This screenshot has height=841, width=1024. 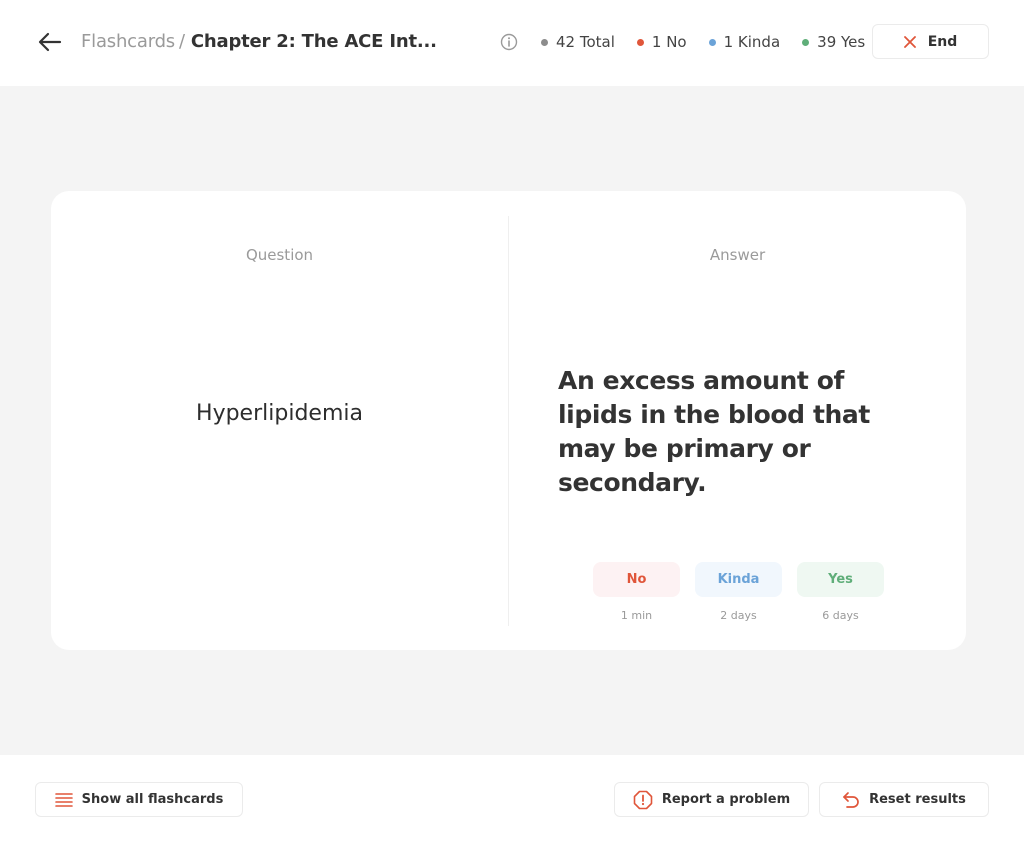 What do you see at coordinates (643, 799) in the screenshot?
I see `alert-octagon-icon` at bounding box center [643, 799].